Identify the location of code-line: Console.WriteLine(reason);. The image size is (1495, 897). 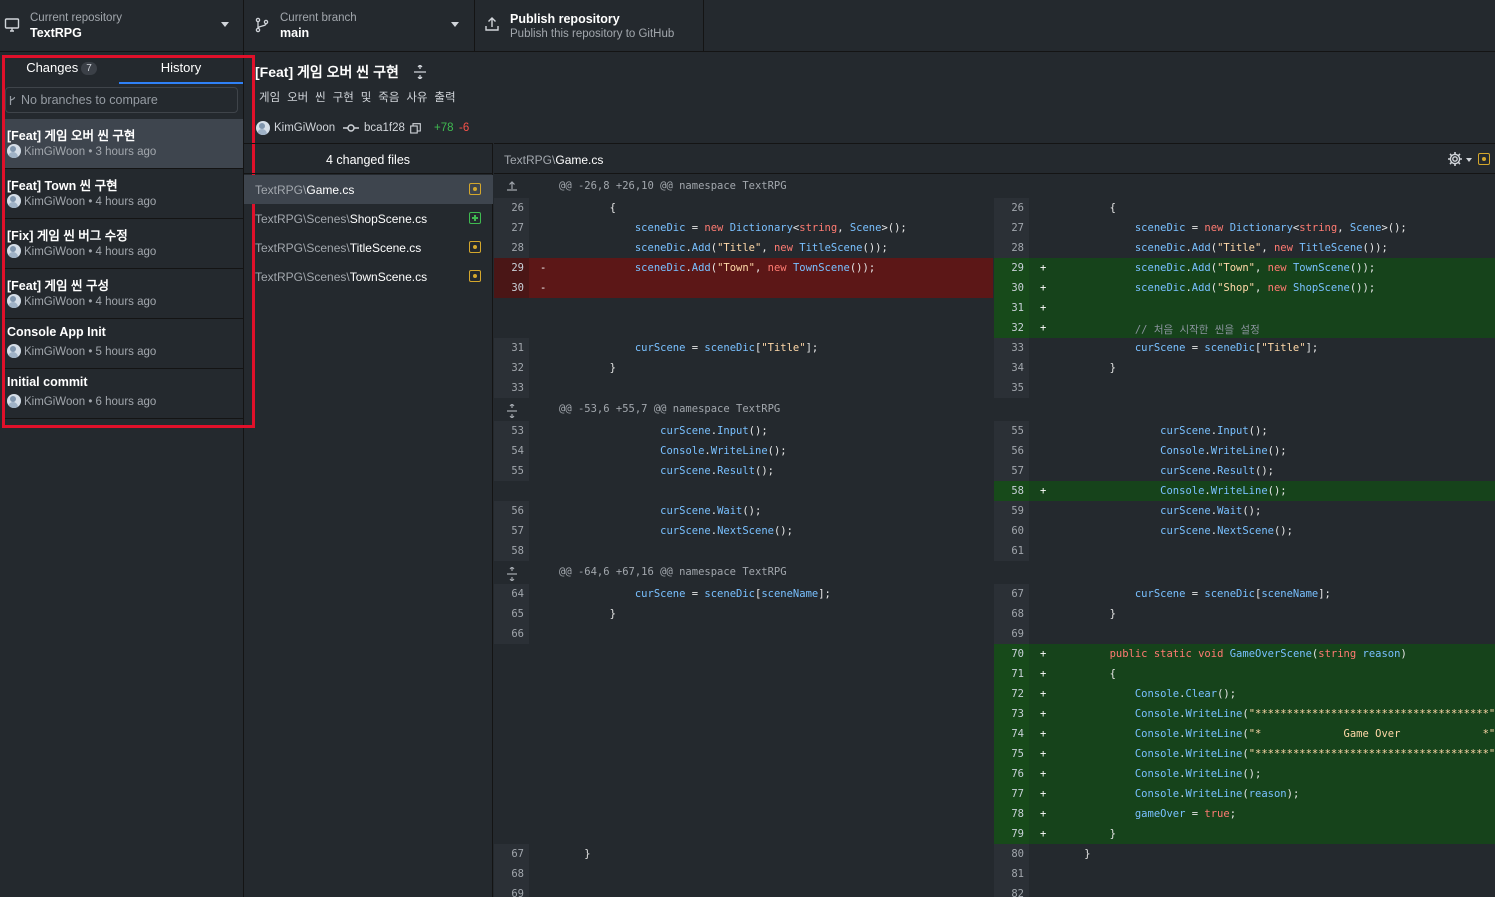
(1217, 794).